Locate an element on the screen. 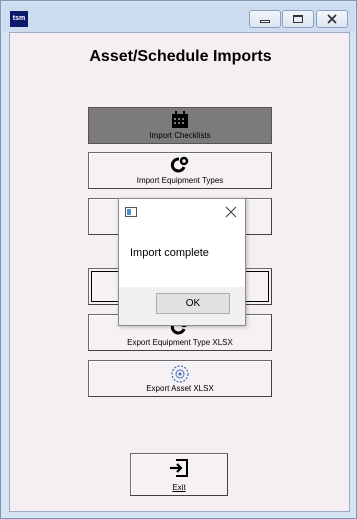 This screenshot has height=519, width=357. calendar-icon is located at coordinates (180, 120).